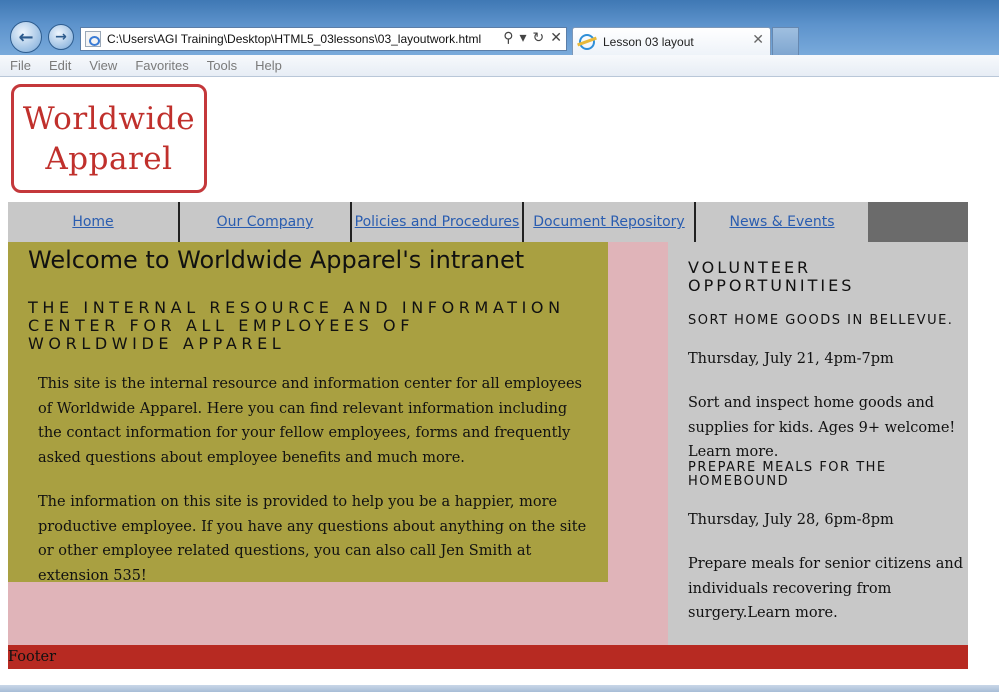 This screenshot has height=692, width=999. What do you see at coordinates (61, 37) in the screenshot?
I see `forward-arrow-icon: →` at bounding box center [61, 37].